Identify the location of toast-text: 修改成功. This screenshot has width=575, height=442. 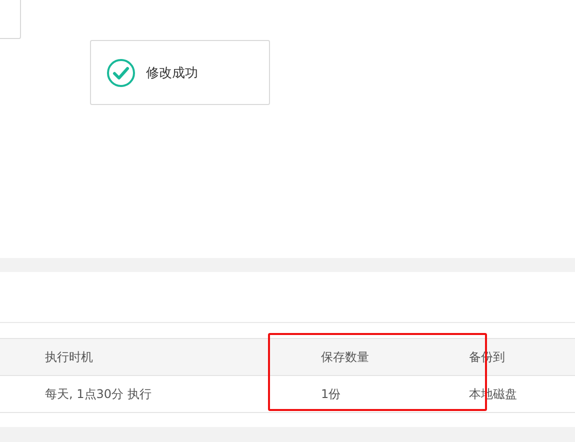
(172, 73).